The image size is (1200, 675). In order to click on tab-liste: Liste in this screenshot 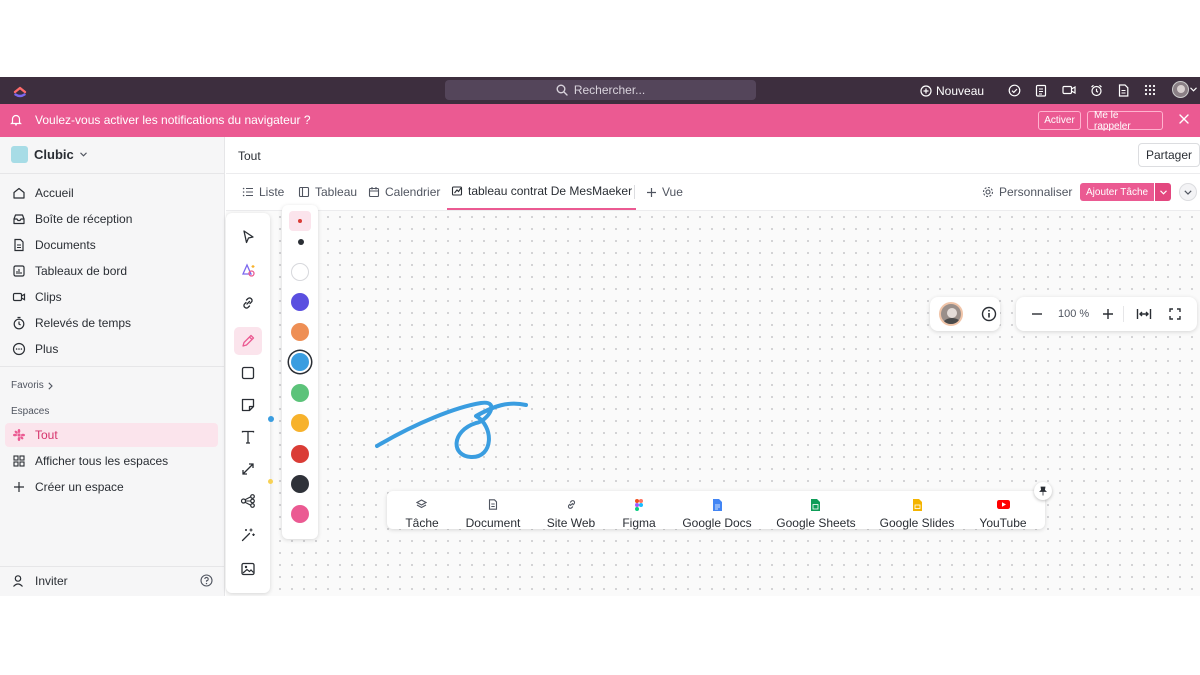, I will do `click(263, 192)`.